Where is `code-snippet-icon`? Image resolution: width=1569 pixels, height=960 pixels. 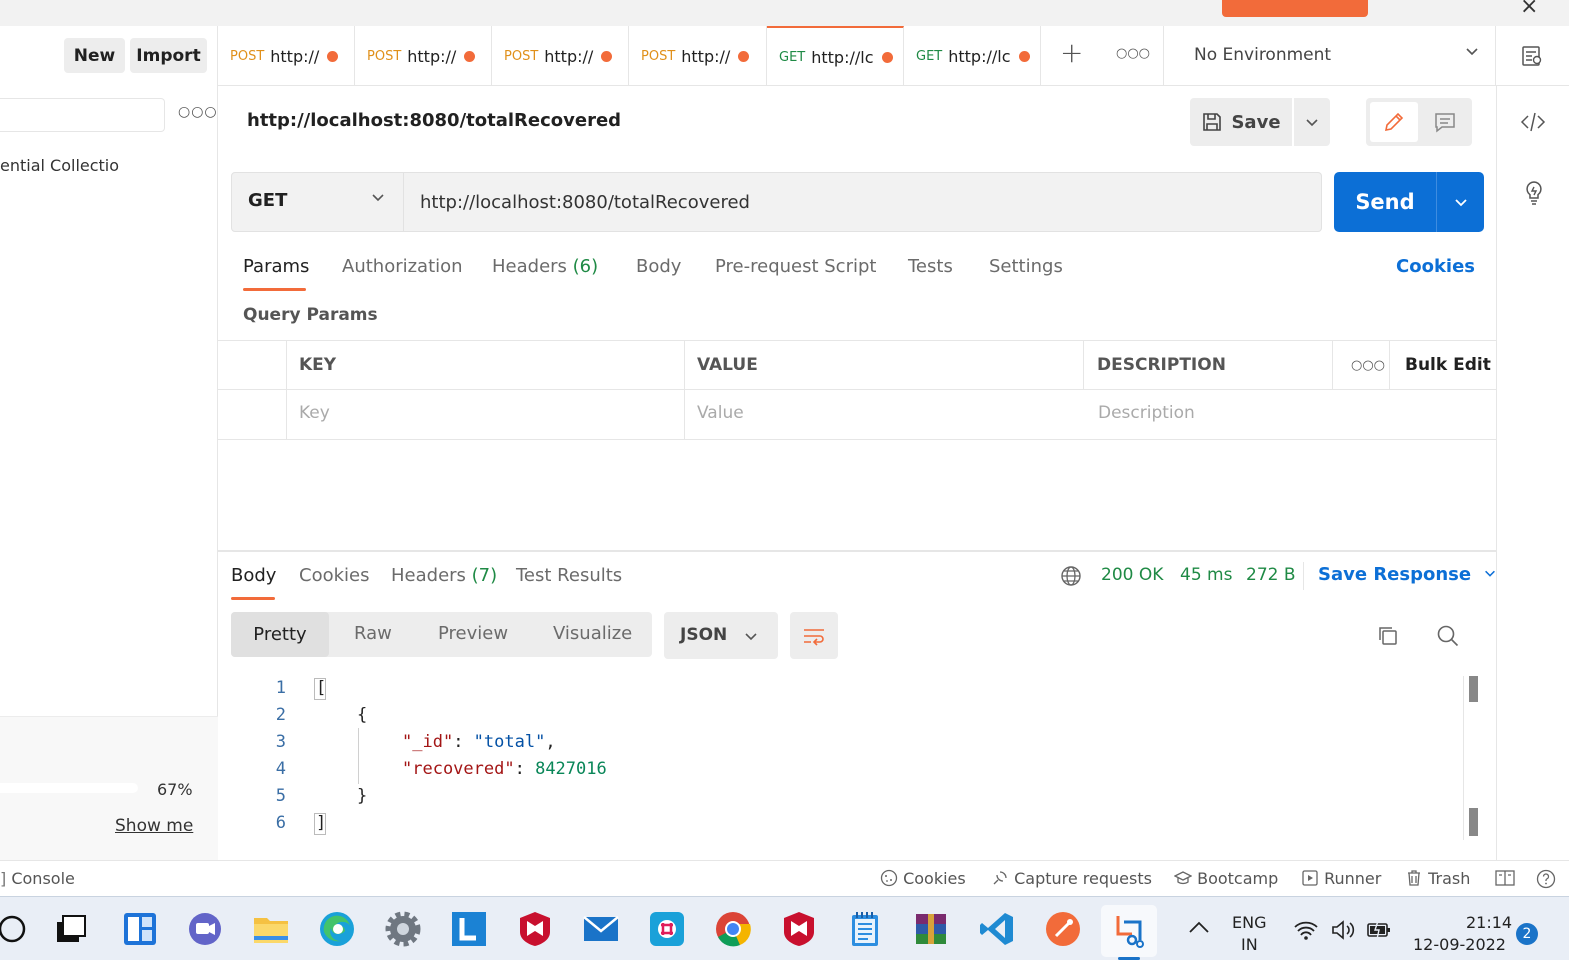 code-snippet-icon is located at coordinates (1533, 124).